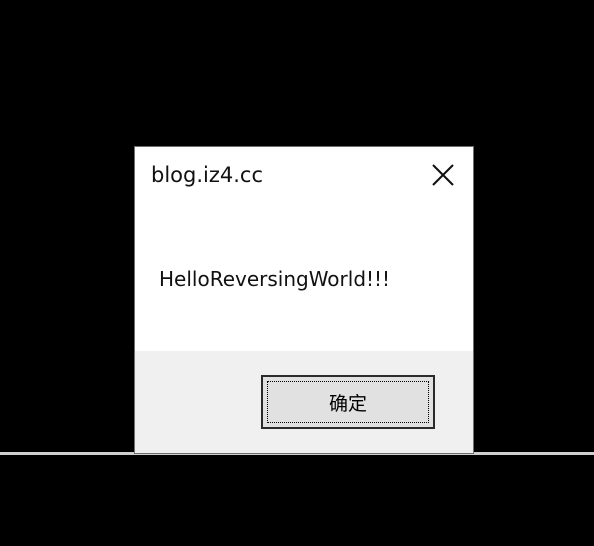 The image size is (594, 546). I want to click on close-icon, so click(443, 175).